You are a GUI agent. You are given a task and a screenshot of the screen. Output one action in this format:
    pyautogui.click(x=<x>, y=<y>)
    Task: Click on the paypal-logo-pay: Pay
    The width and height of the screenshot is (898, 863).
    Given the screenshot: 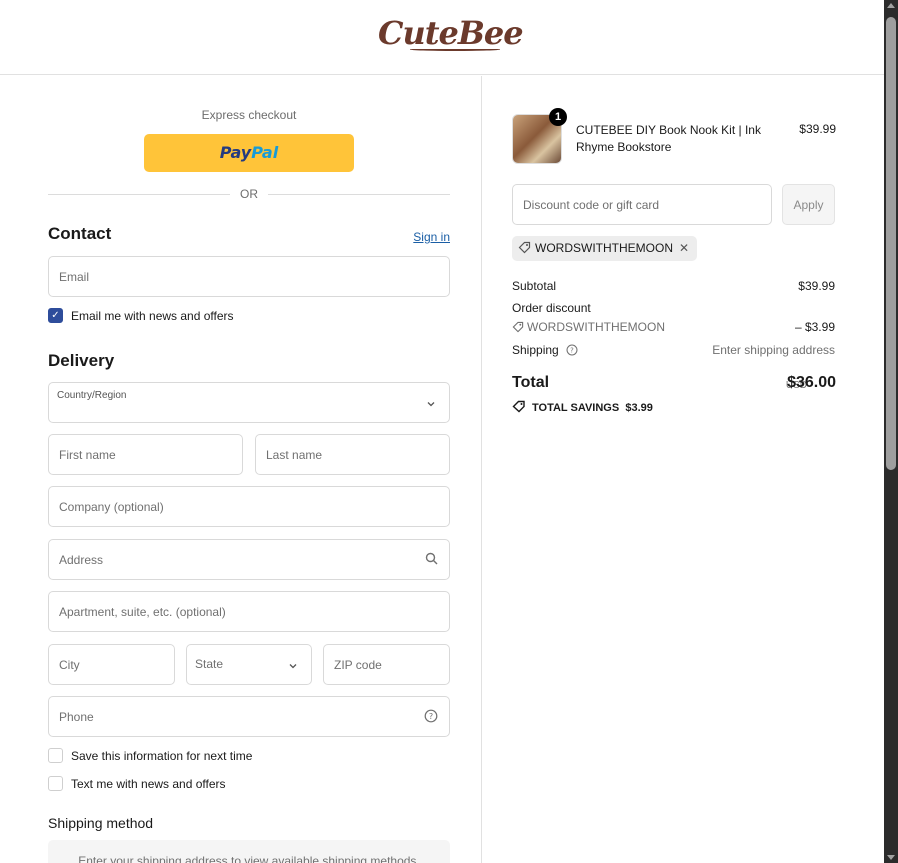 What is the action you would take?
    pyautogui.click(x=235, y=152)
    